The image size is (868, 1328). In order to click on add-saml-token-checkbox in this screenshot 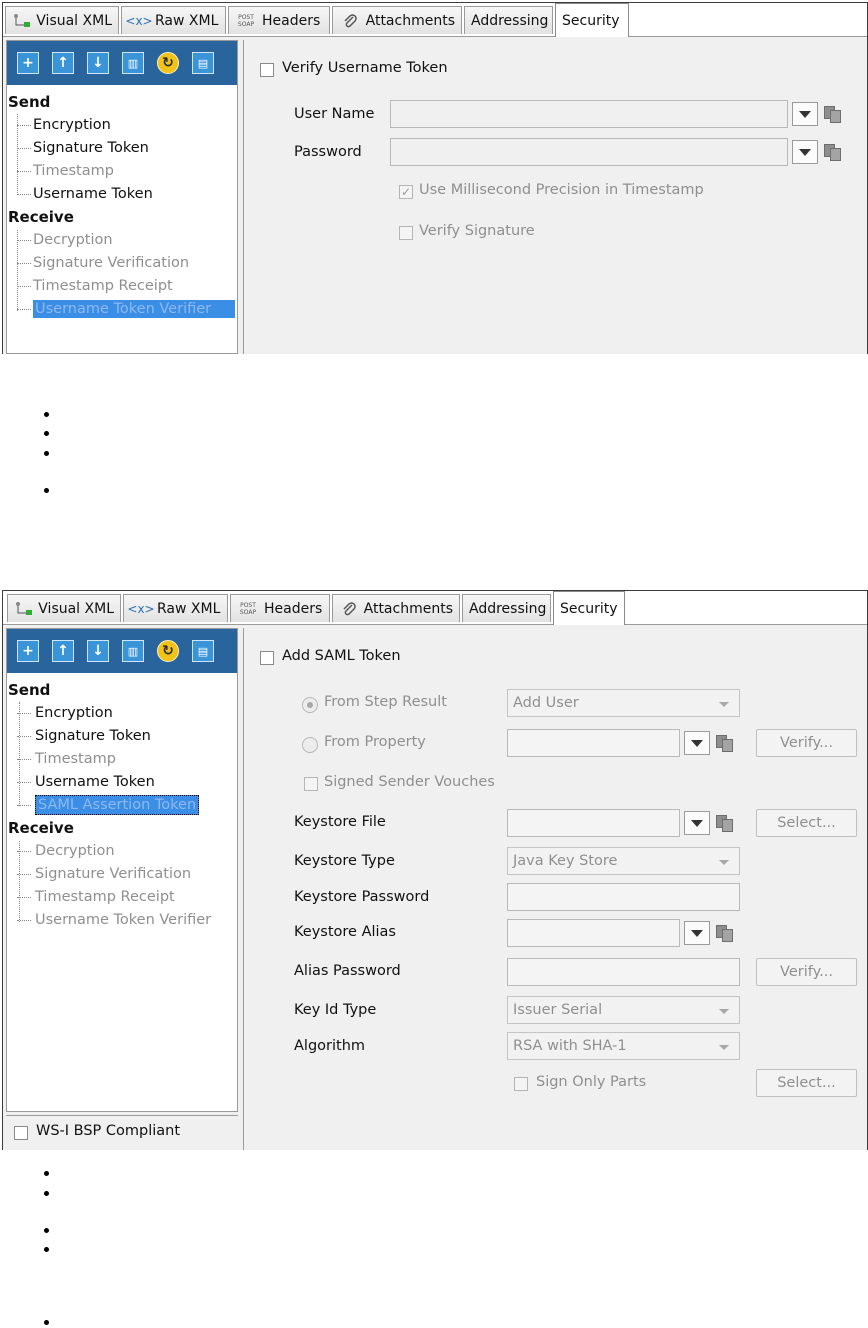, I will do `click(267, 658)`.